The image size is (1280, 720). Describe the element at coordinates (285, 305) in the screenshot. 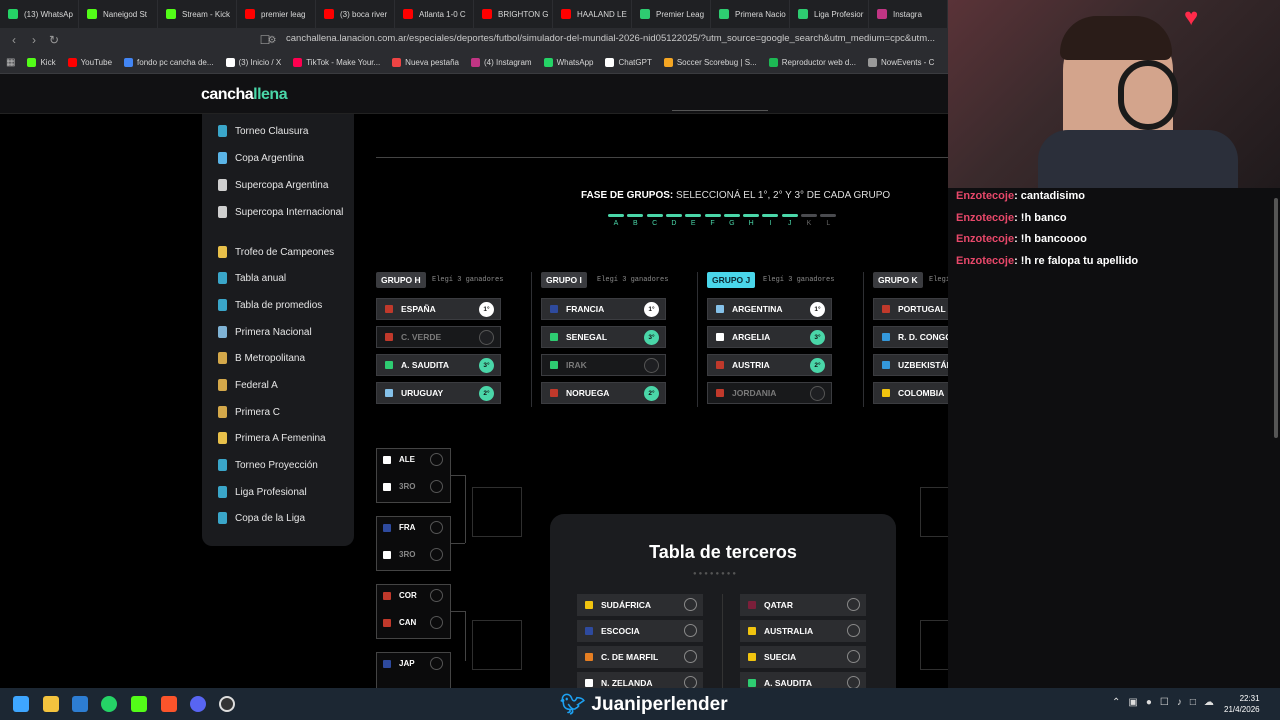

I see `sidebar-item: Tabla de promedios` at that location.